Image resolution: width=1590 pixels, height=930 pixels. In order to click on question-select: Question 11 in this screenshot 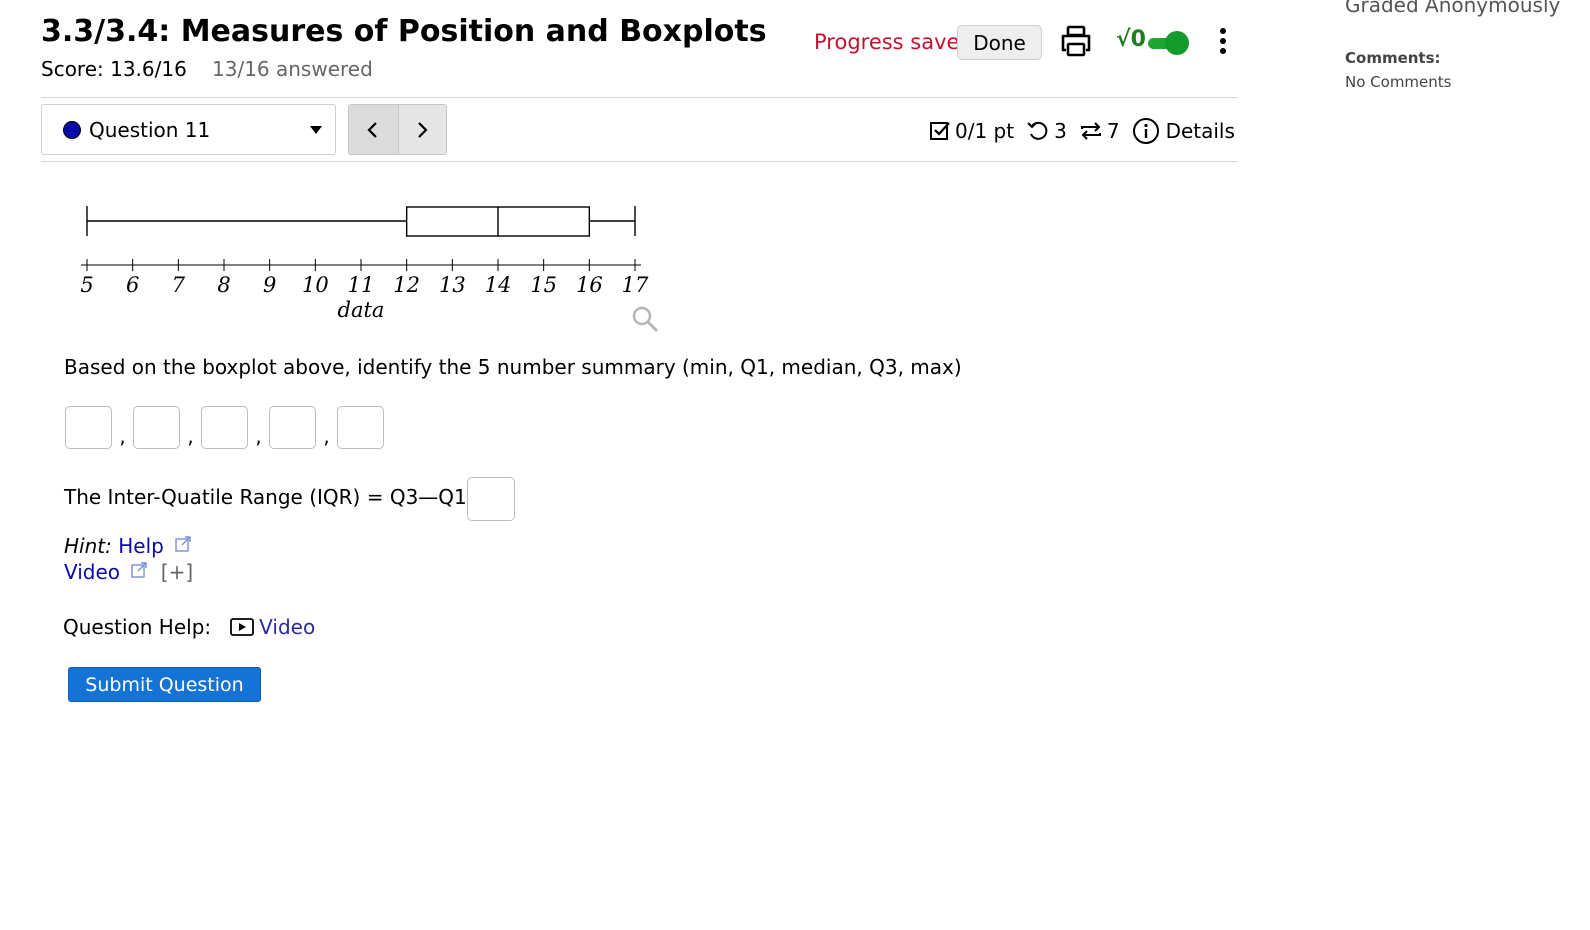, I will do `click(188, 129)`.